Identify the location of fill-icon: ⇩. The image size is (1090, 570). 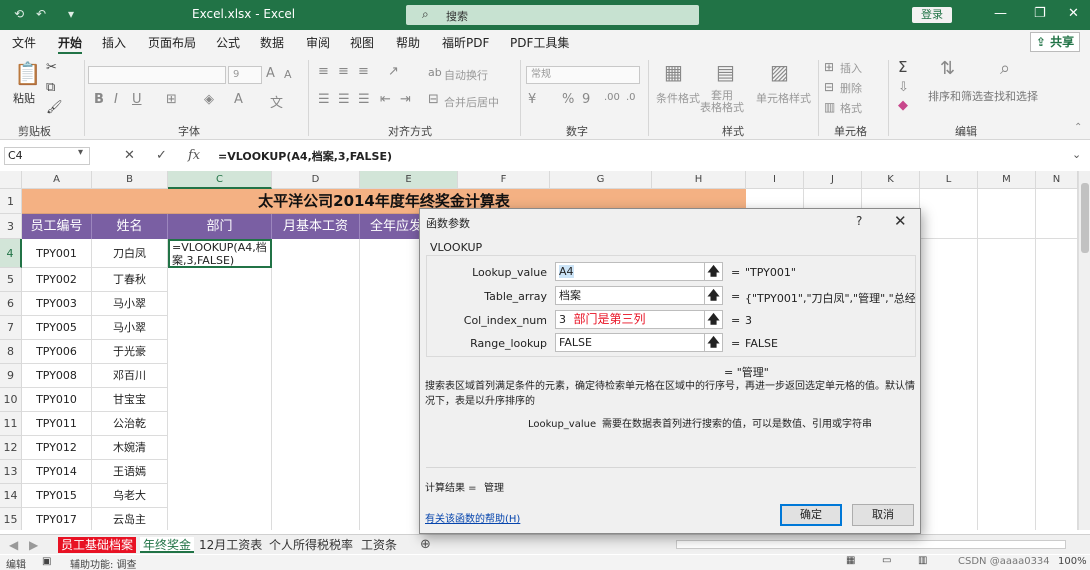
(903, 87).